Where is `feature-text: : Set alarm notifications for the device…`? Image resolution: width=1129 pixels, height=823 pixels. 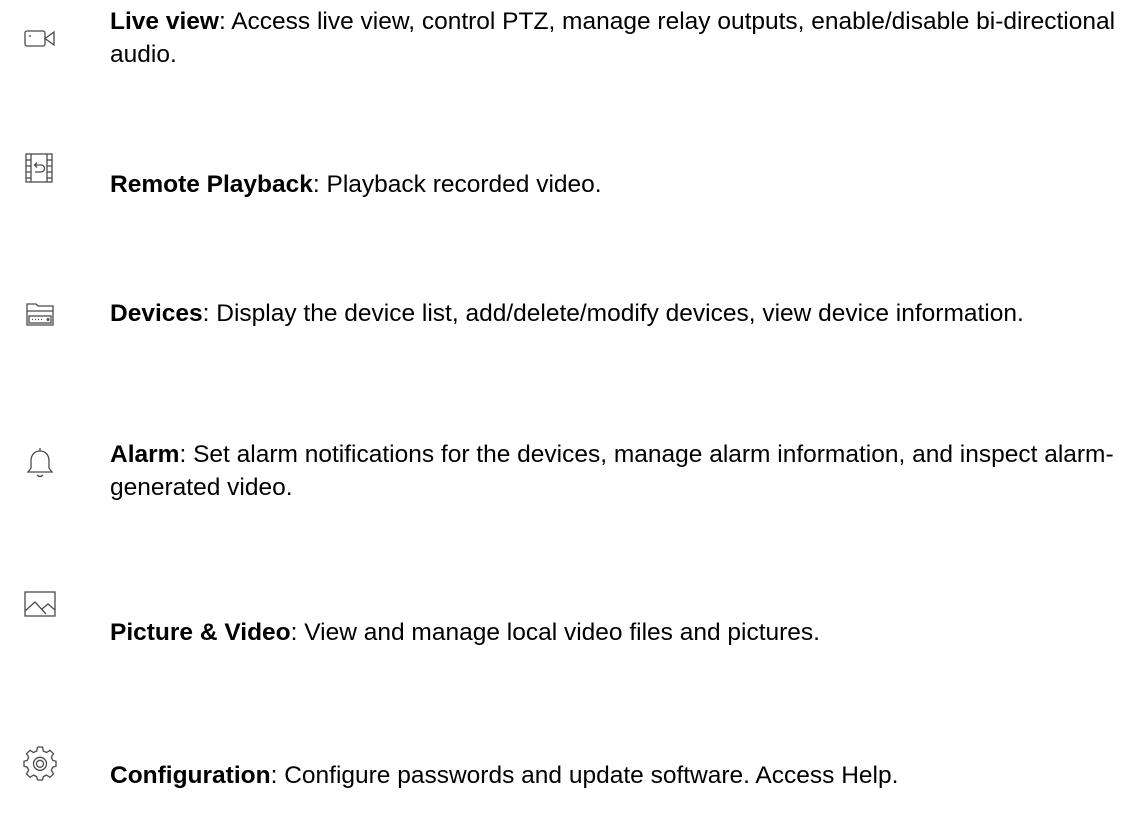
feature-text: : Set alarm notifications for the device… is located at coordinates (612, 471).